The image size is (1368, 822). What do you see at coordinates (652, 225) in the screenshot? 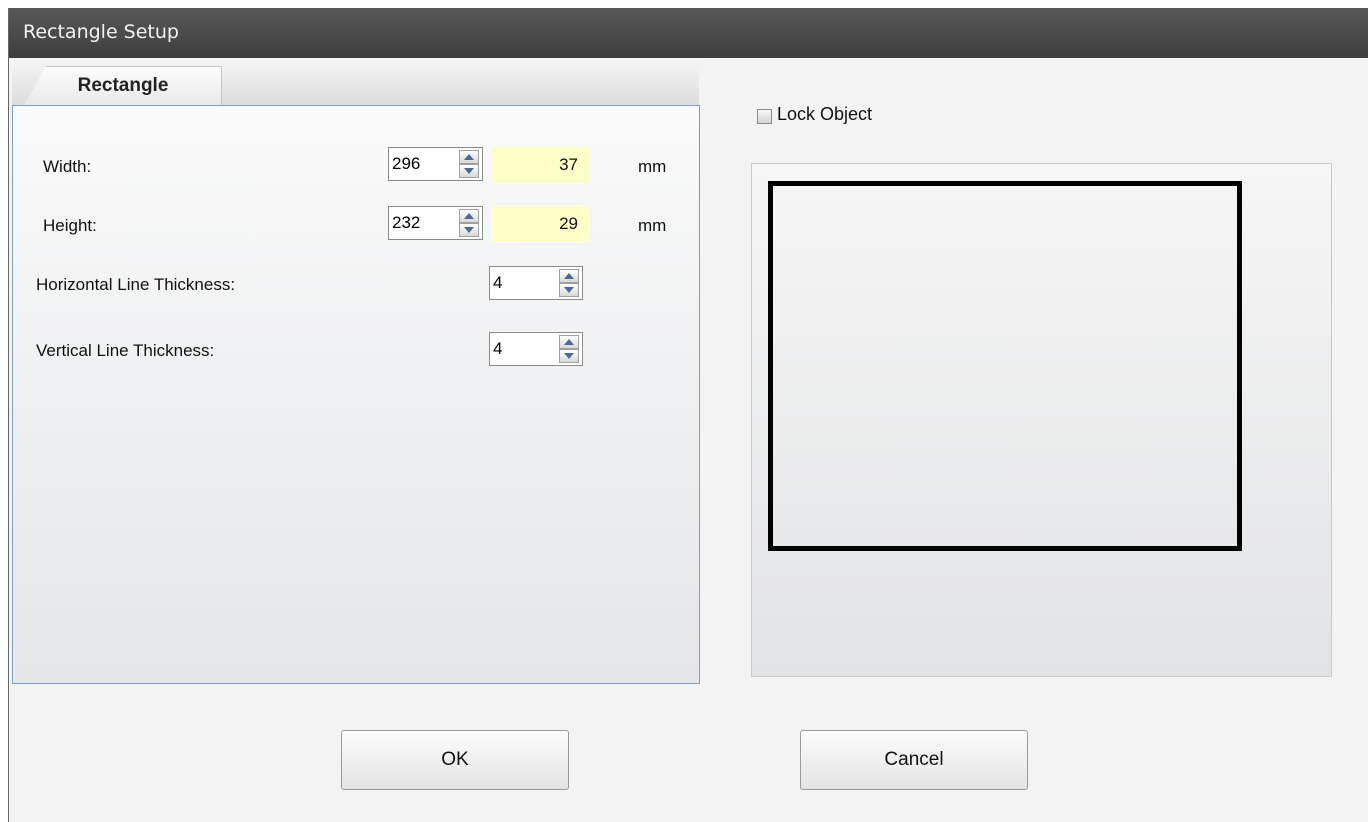
I see `height-unit: mm` at bounding box center [652, 225].